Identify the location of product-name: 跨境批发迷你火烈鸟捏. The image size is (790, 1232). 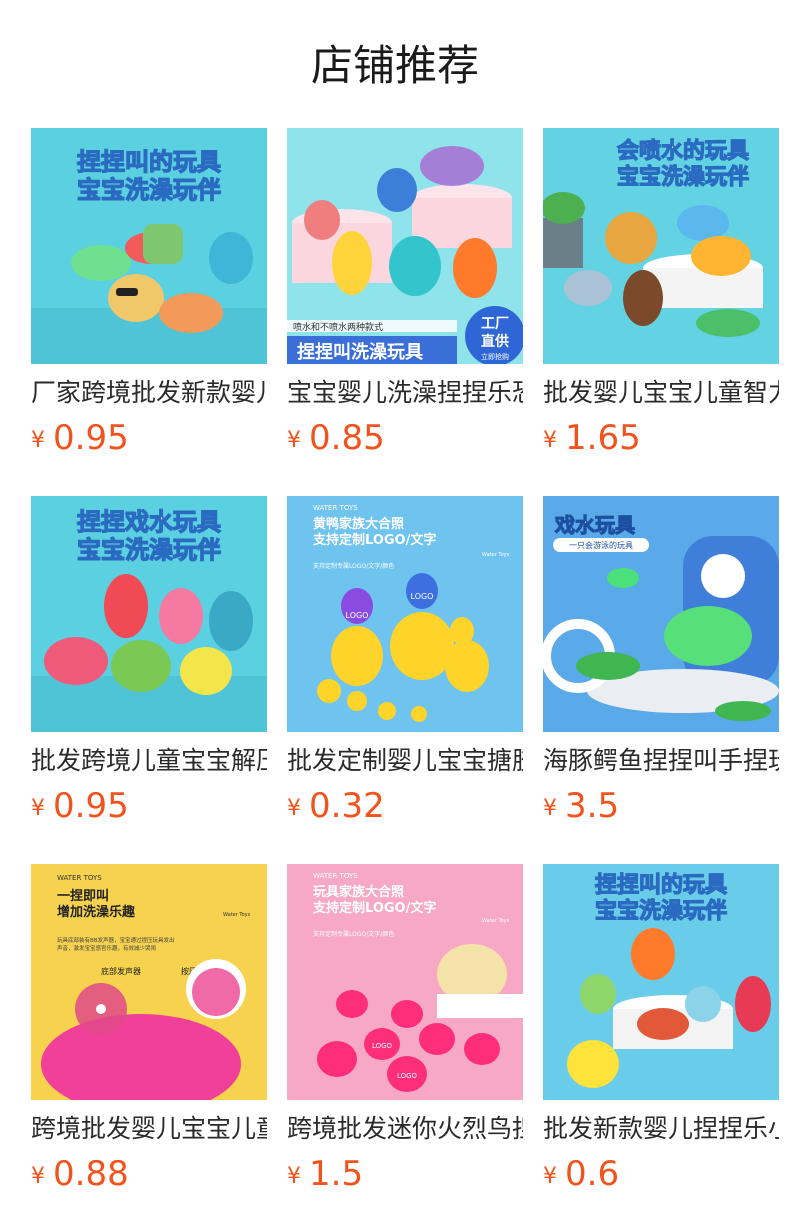
(405, 1129).